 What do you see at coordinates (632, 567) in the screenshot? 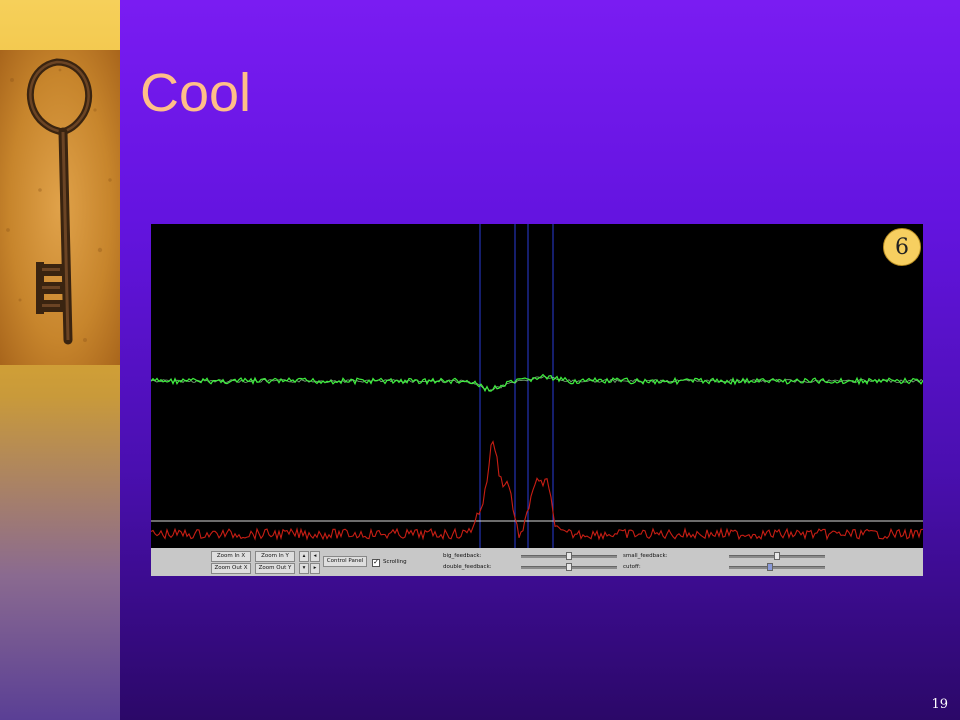
I see `cutoff-label: cutoff:` at bounding box center [632, 567].